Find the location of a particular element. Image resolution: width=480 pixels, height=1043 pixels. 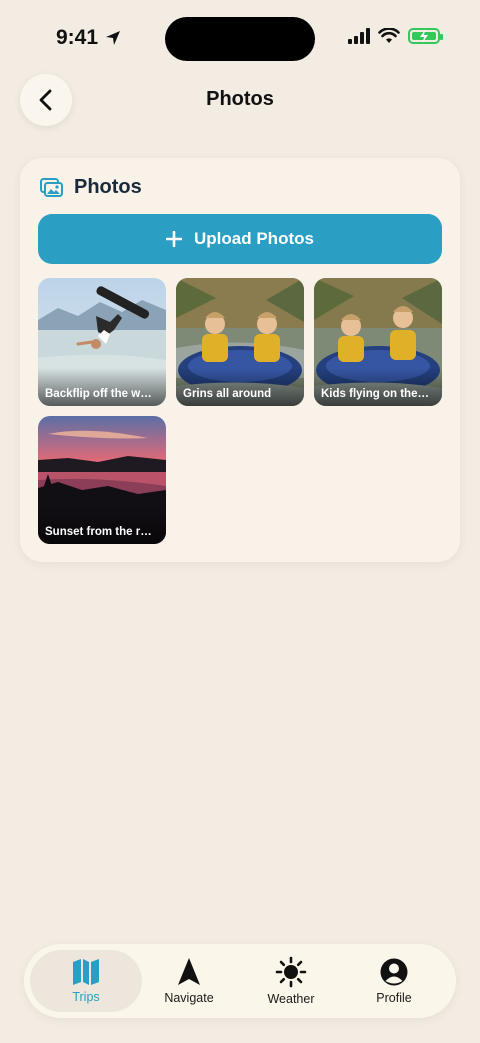

map-icon is located at coordinates (86, 972).